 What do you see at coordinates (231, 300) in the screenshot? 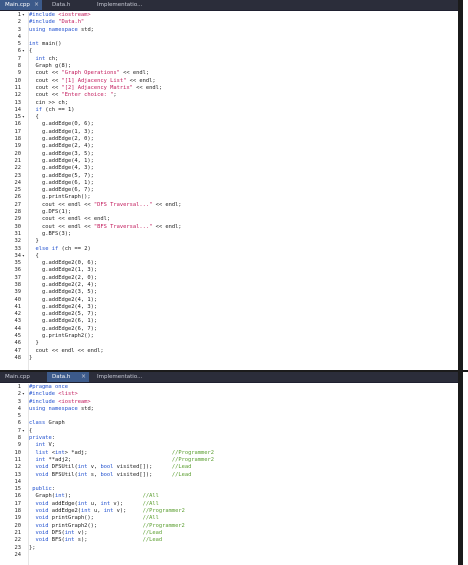
I see `code-line: 40 g.addEdge2(4, 1);` at bounding box center [231, 300].